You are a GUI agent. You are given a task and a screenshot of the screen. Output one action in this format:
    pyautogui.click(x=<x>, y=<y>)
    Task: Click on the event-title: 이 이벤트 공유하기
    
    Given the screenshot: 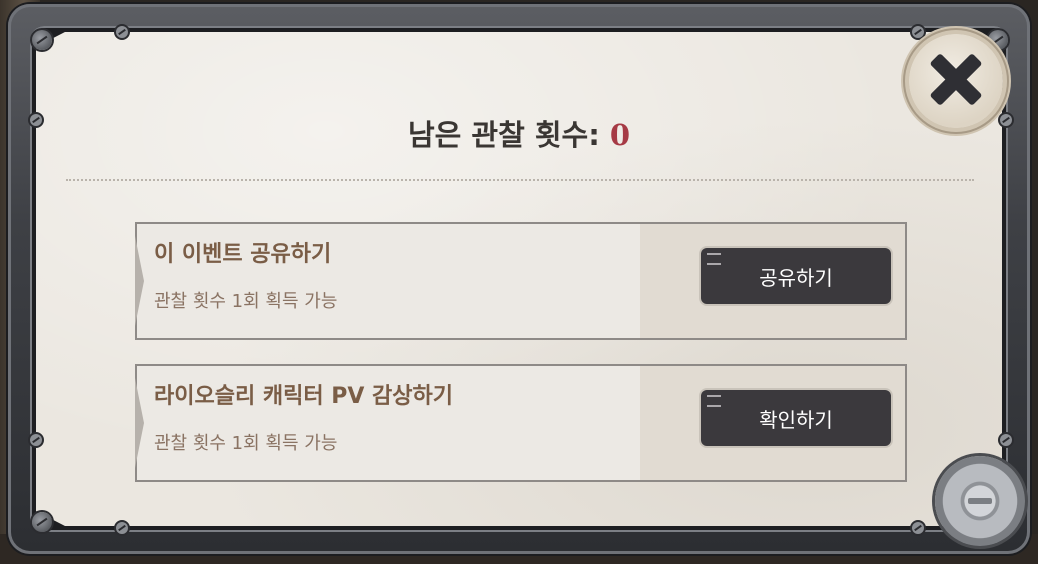 What is the action you would take?
    pyautogui.click(x=243, y=254)
    